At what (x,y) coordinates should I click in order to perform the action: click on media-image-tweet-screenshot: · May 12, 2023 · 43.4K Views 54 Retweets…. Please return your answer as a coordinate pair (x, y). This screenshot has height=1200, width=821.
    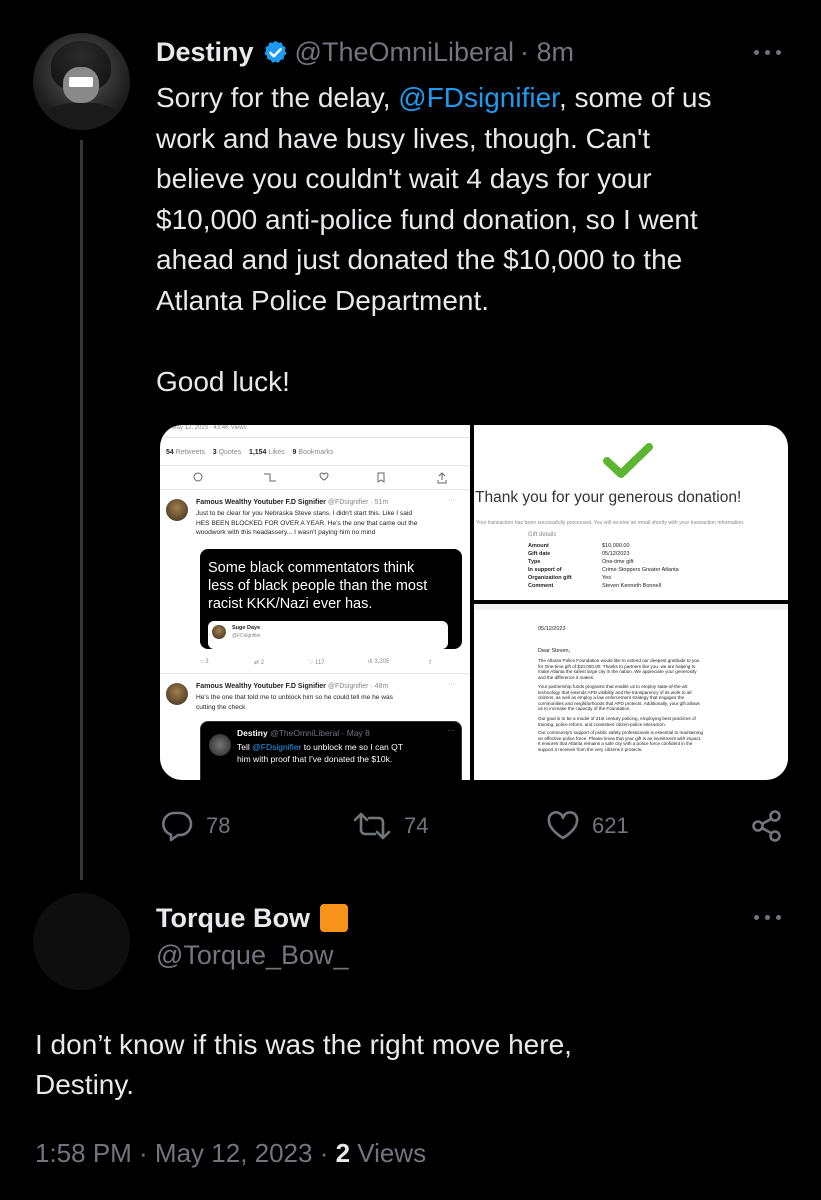
    Looking at the image, I should click on (315, 602).